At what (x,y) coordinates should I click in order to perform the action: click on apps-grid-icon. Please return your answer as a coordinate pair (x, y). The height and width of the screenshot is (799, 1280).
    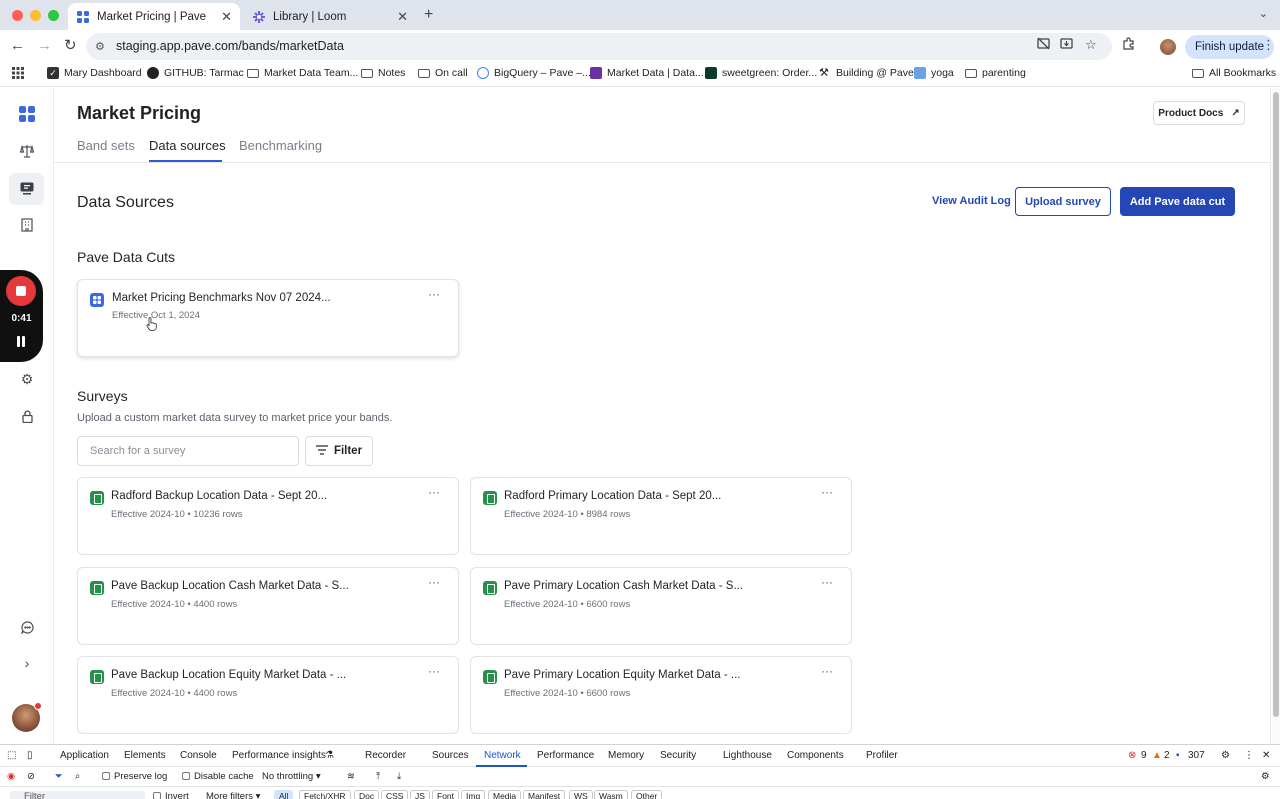
    Looking at the image, I should click on (18, 73).